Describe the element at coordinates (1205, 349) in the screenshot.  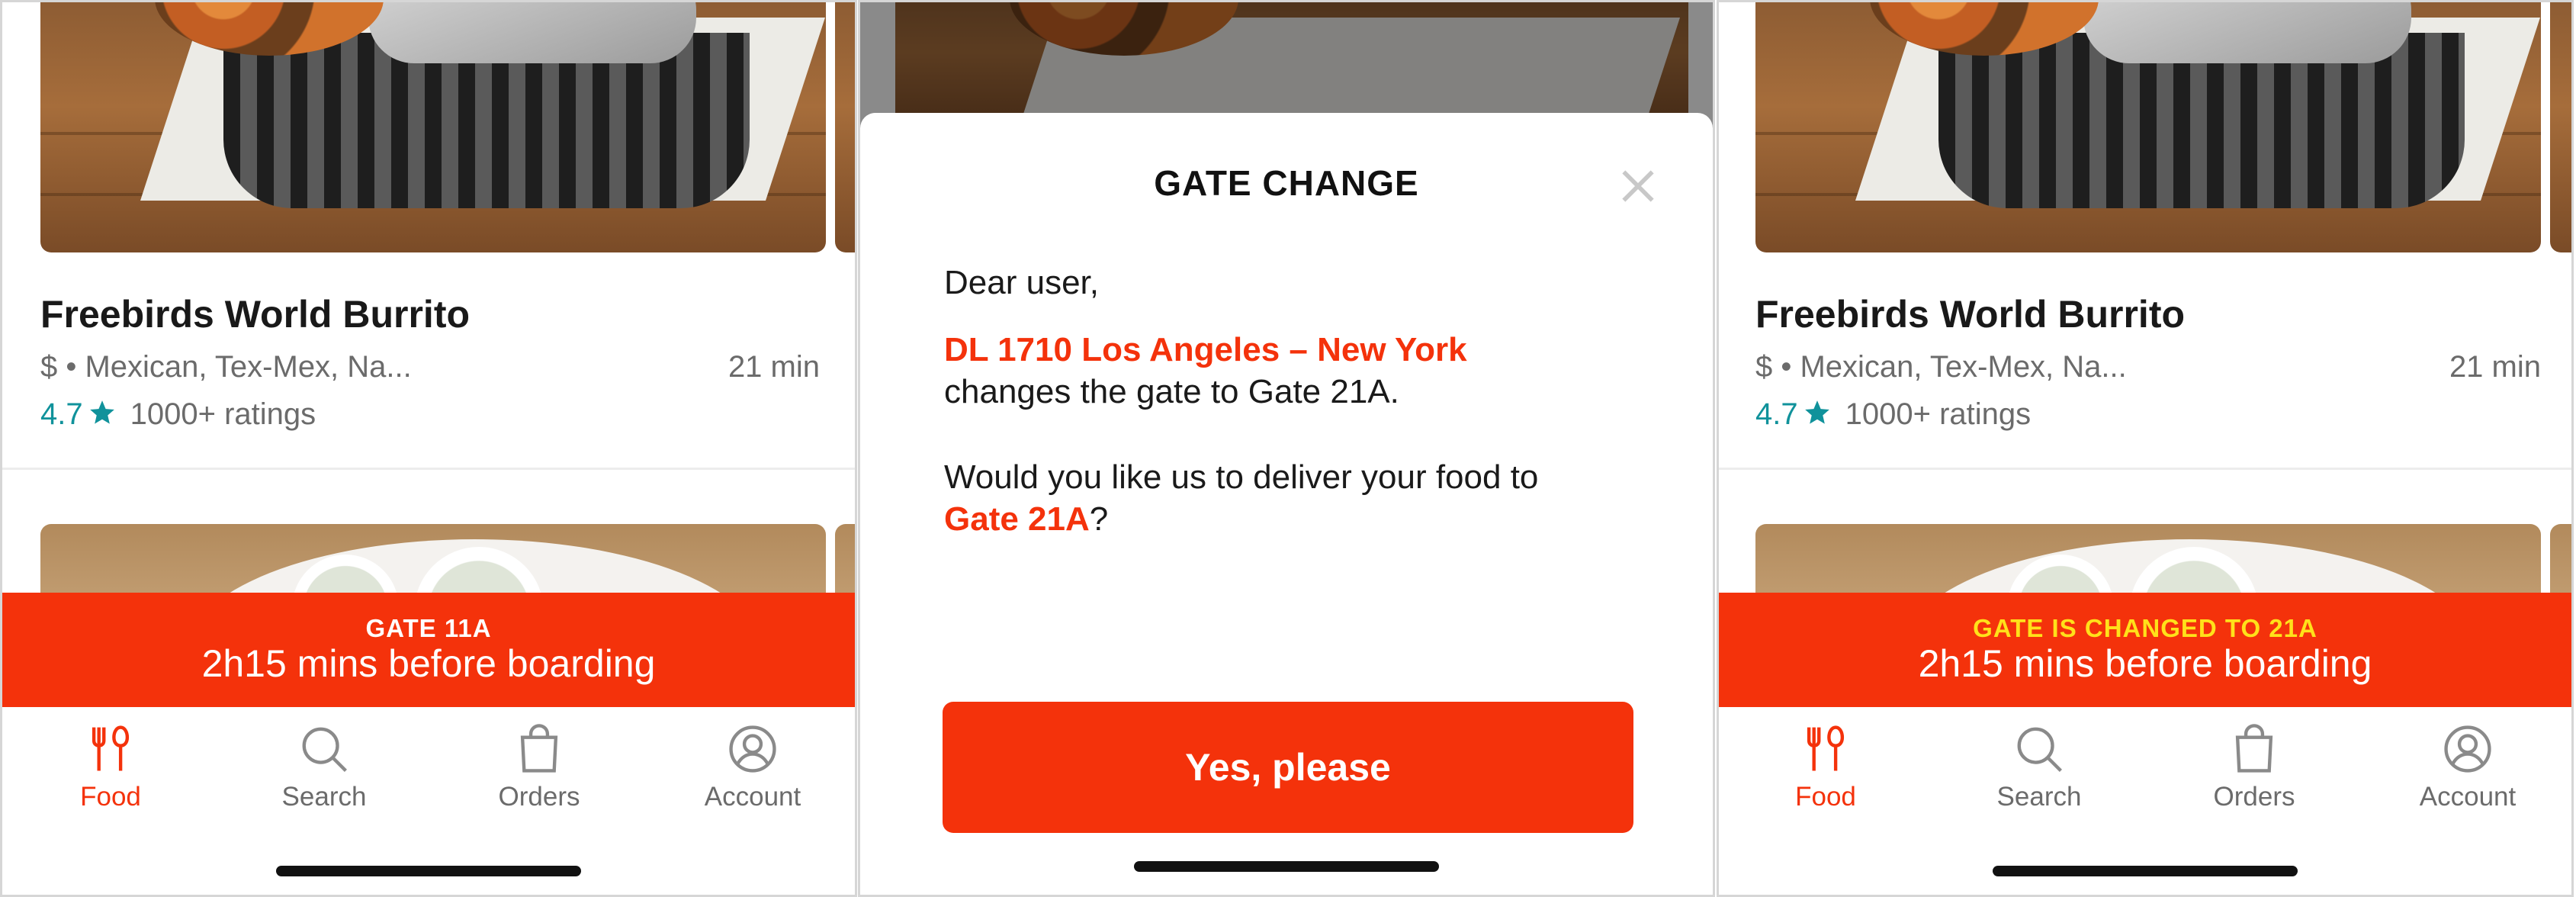
I see `flight-info: DL 1710 Los Angeles – New York` at that location.